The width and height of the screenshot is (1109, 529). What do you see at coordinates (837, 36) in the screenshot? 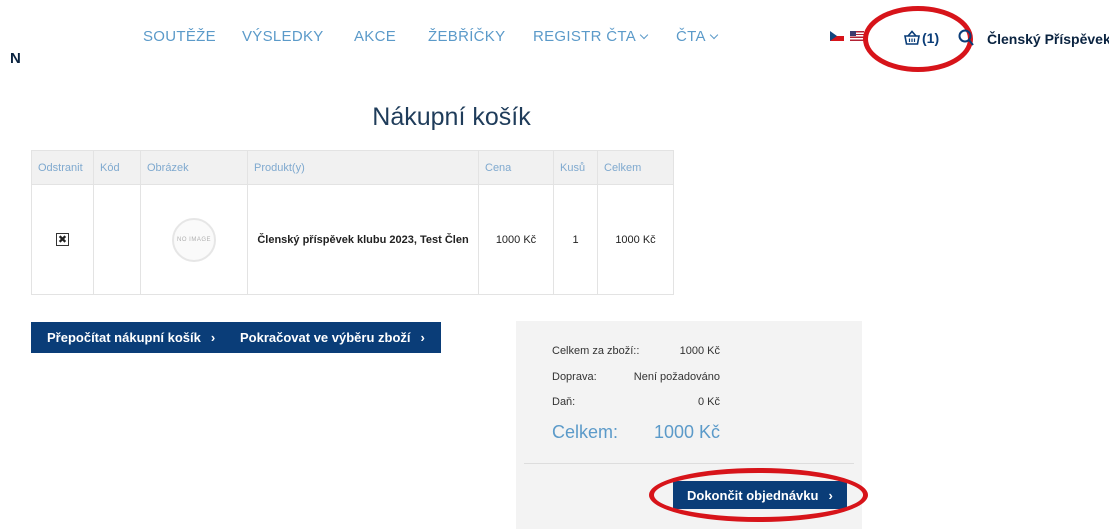
I see `czech-flag-icon` at bounding box center [837, 36].